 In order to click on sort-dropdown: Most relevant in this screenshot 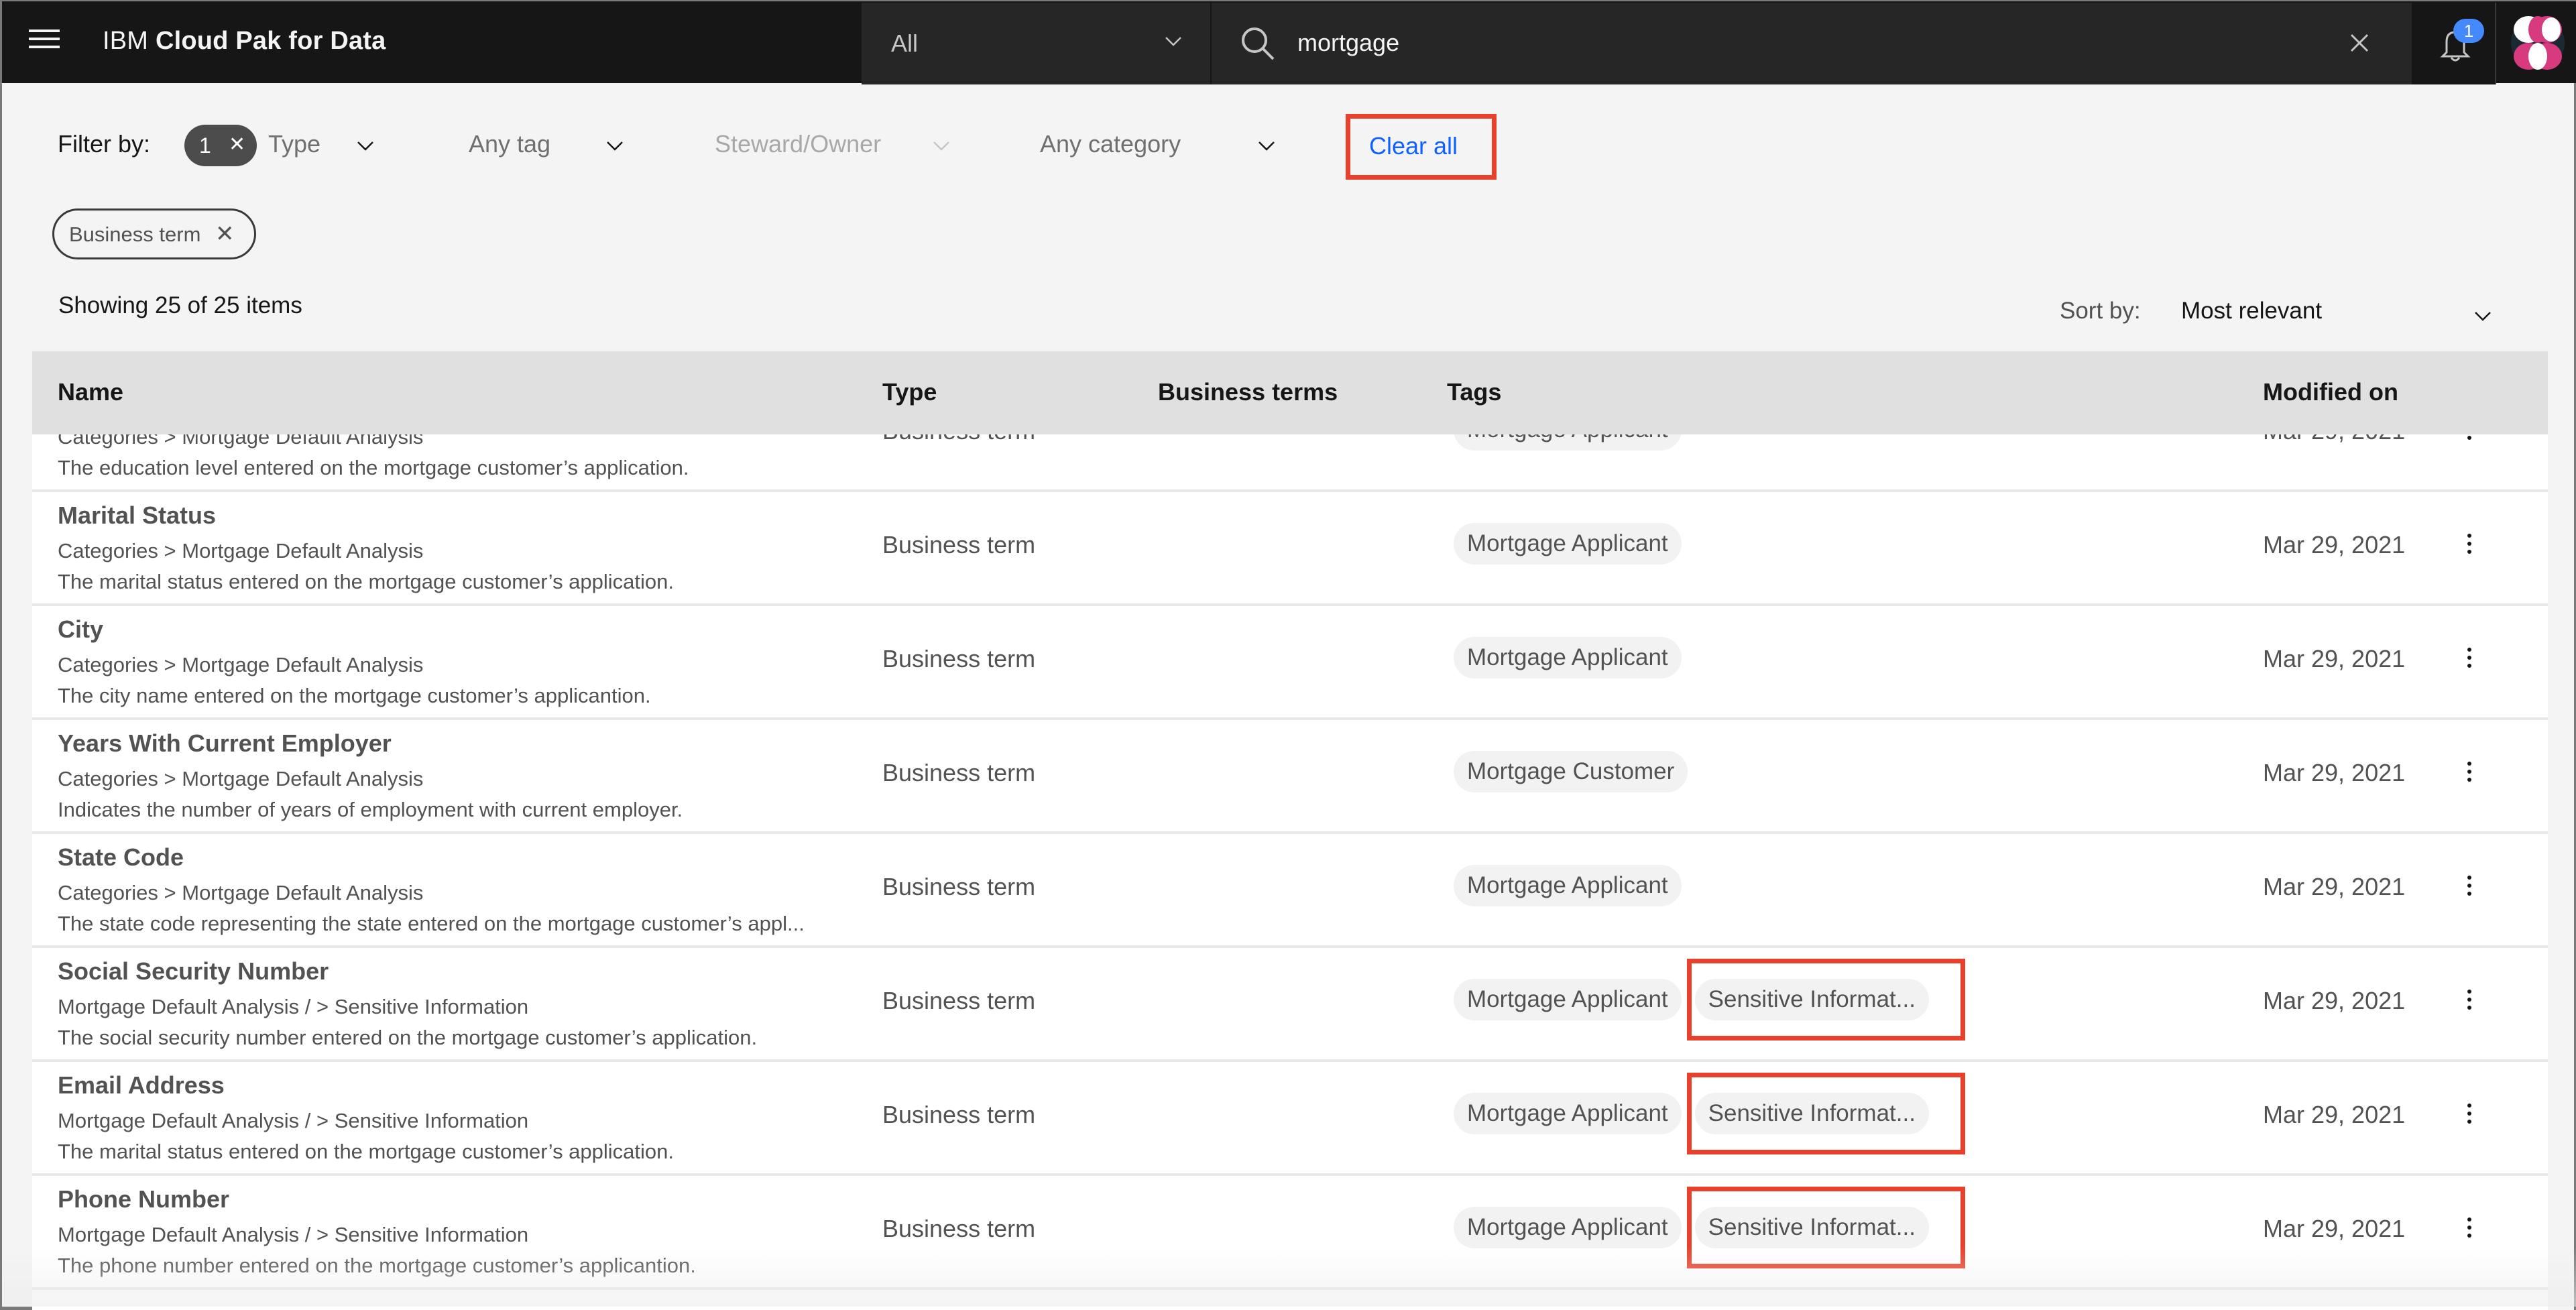, I will do `click(2338, 314)`.